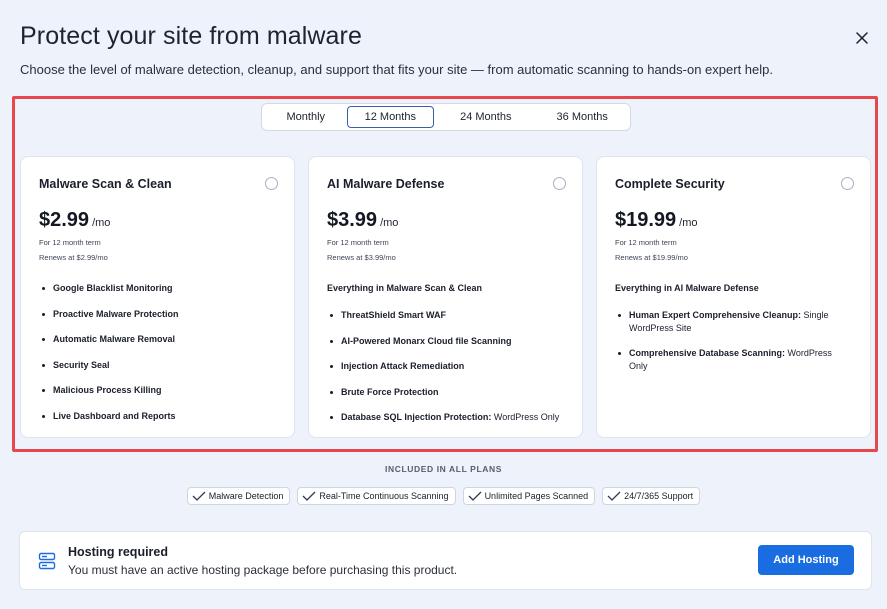  Describe the element at coordinates (384, 496) in the screenshot. I see `included-pill-label: Real-Time Continuous Scanning` at that location.